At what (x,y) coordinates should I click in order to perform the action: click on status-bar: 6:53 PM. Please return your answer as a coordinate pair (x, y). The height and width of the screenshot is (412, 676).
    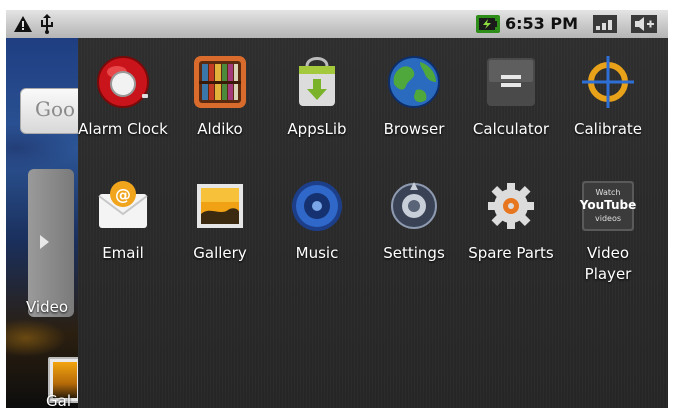
    Looking at the image, I should click on (337, 24).